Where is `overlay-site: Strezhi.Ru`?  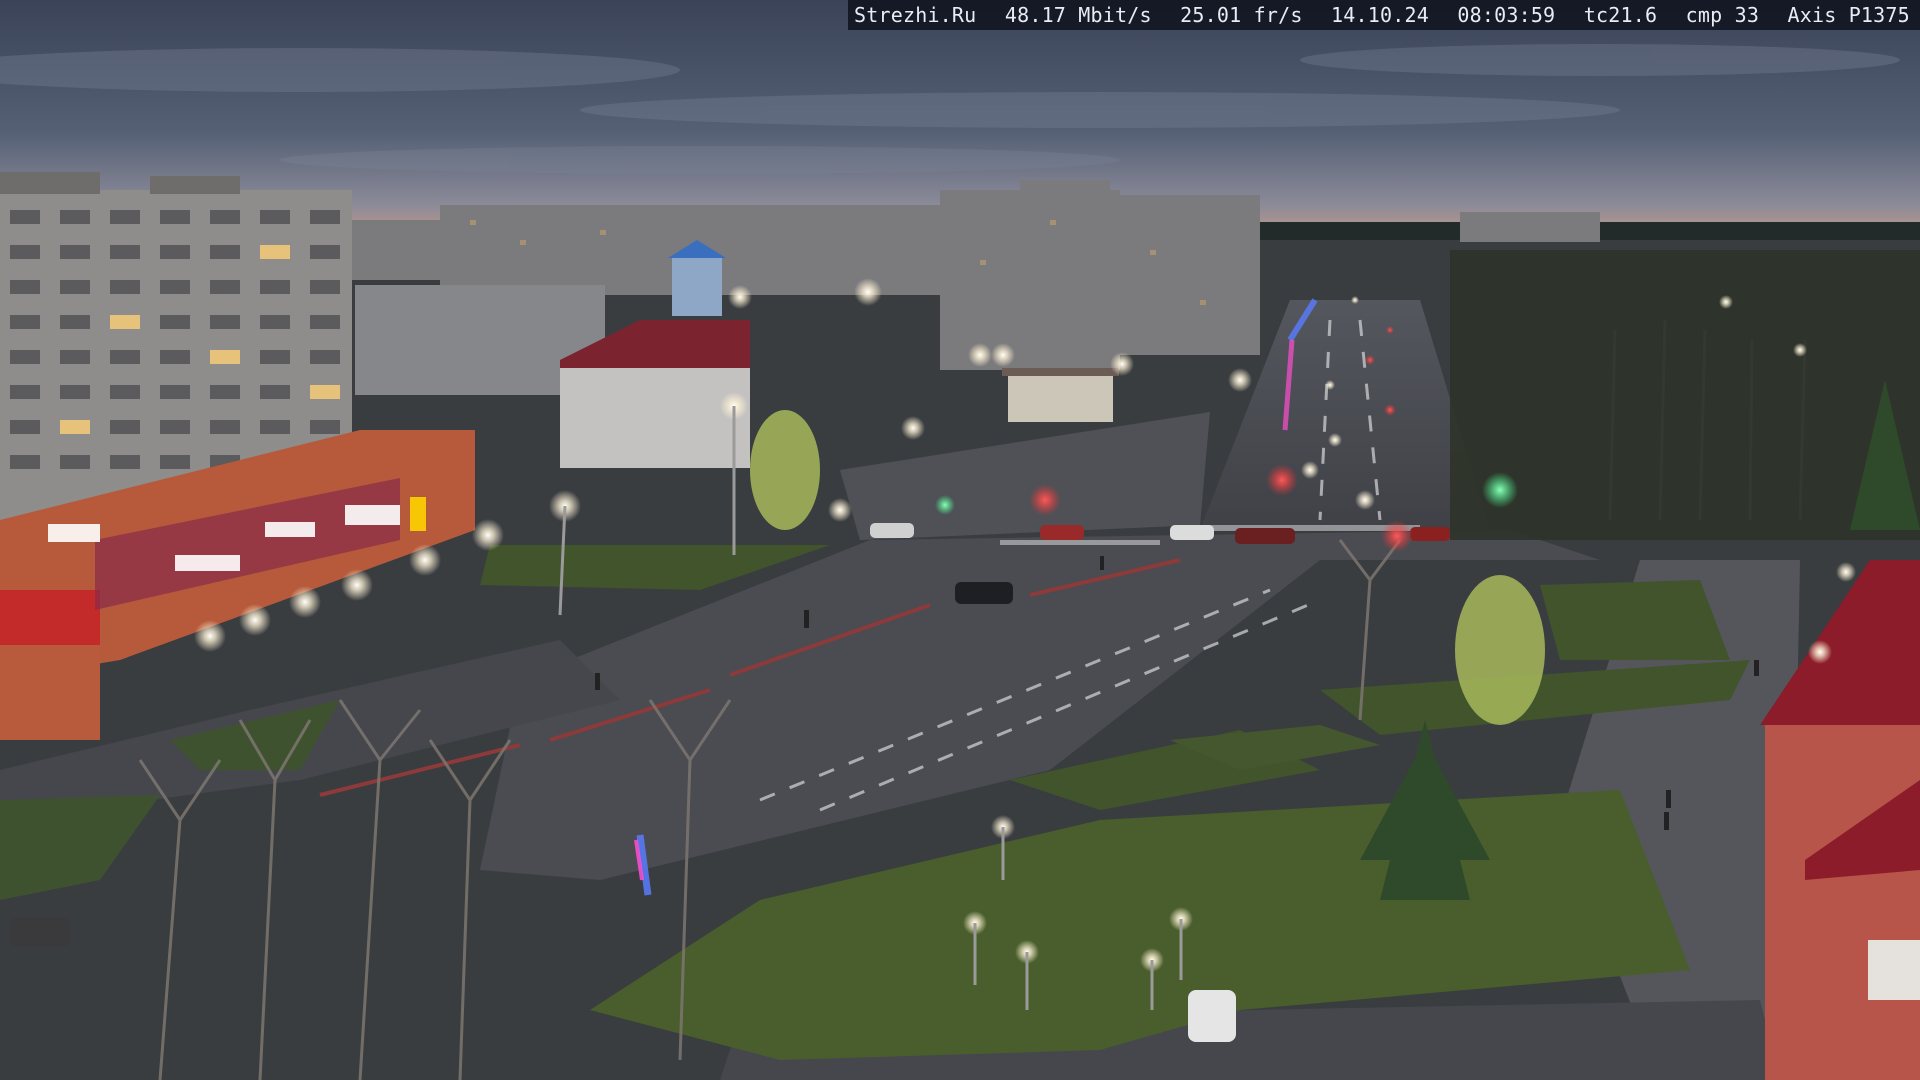
overlay-site: Strezhi.Ru is located at coordinates (915, 15).